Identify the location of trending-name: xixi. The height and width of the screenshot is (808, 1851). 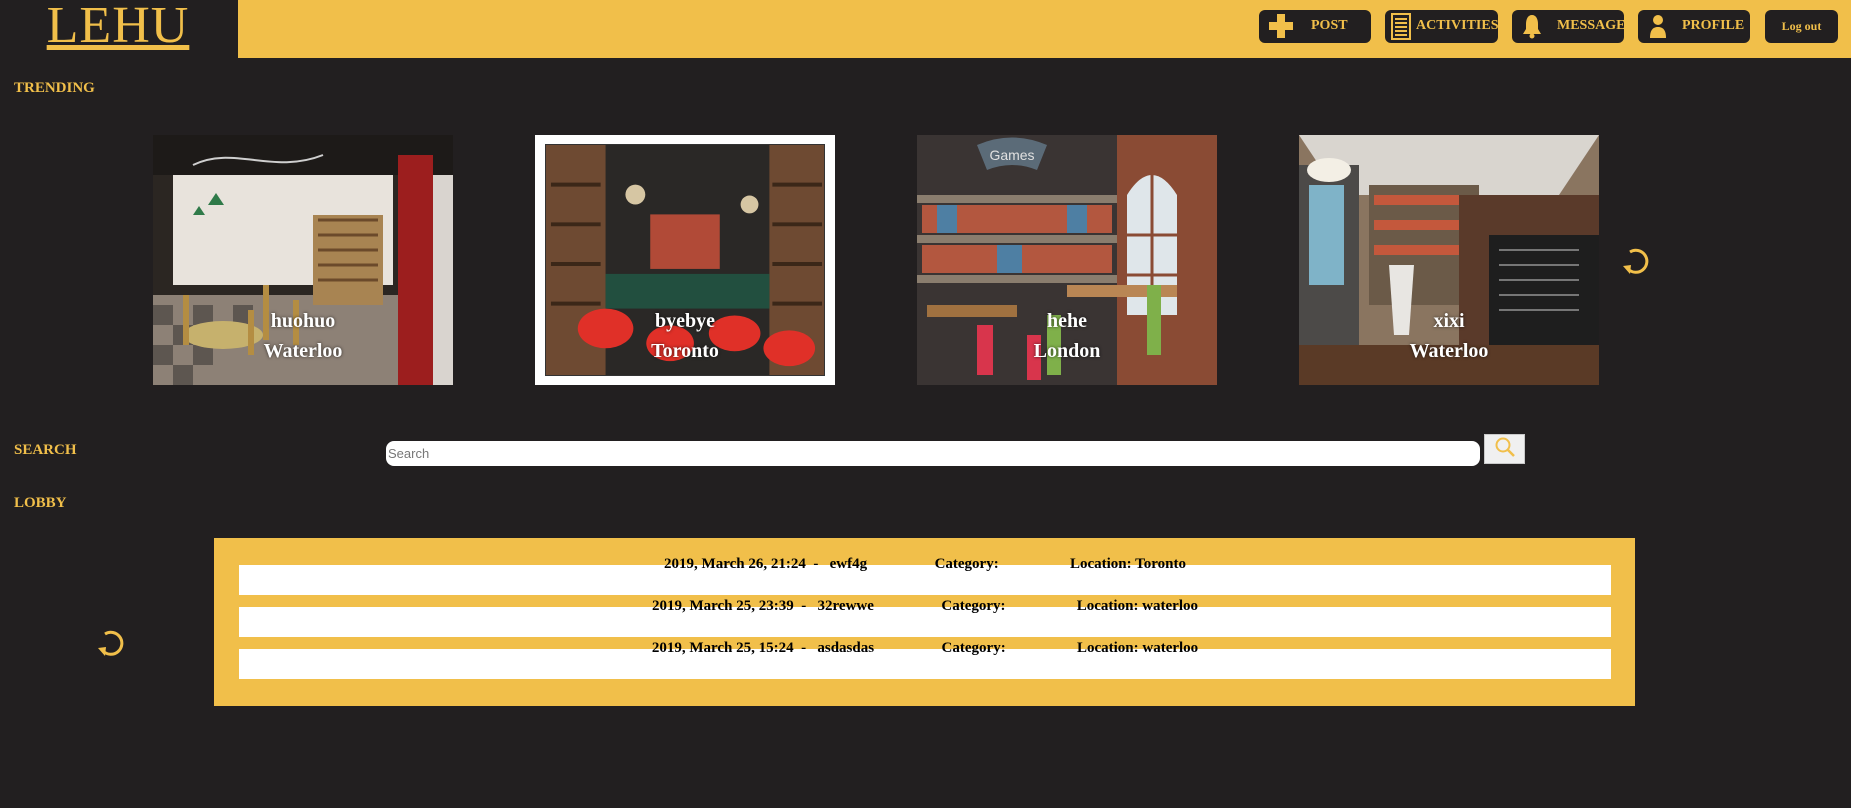
(1449, 321).